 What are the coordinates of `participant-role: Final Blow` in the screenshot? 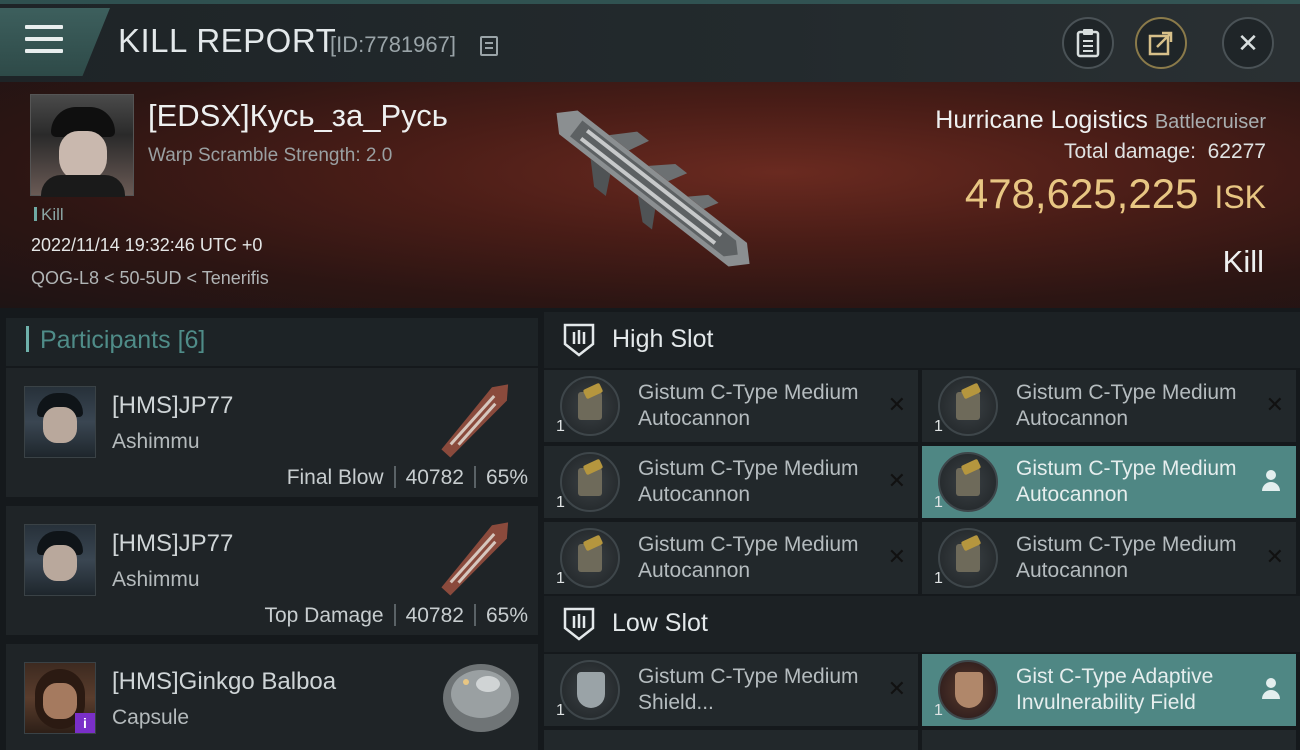 It's located at (335, 477).